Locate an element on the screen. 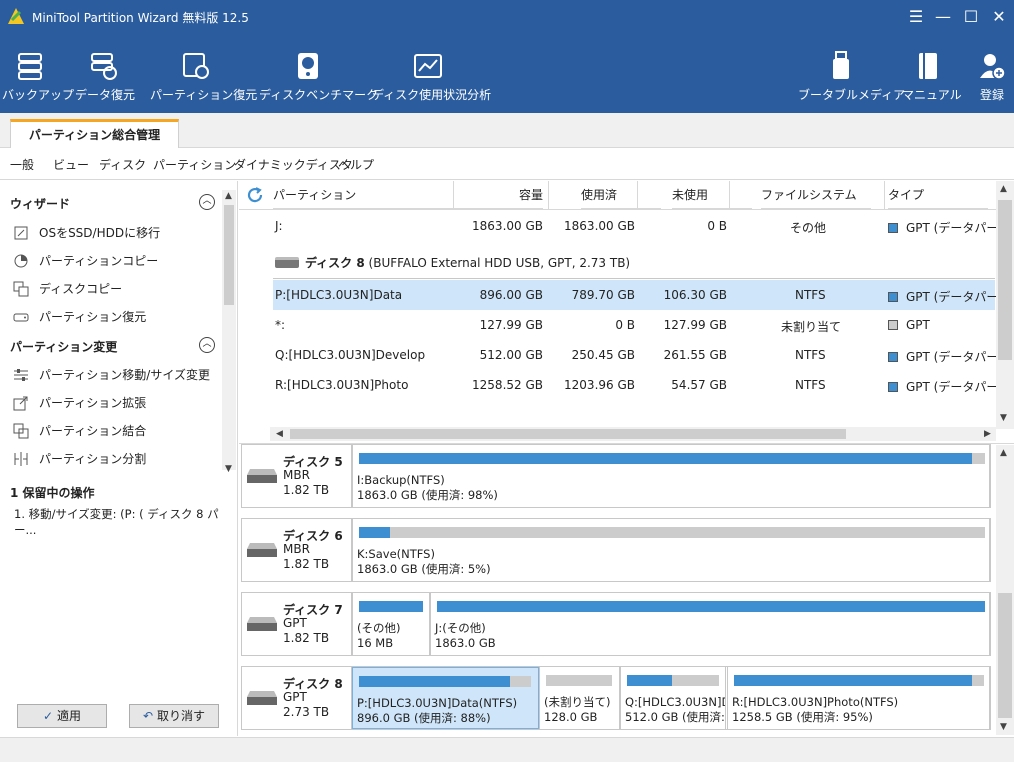 The image size is (1014, 762). table-horizontal-scroll-thumb is located at coordinates (568, 434).